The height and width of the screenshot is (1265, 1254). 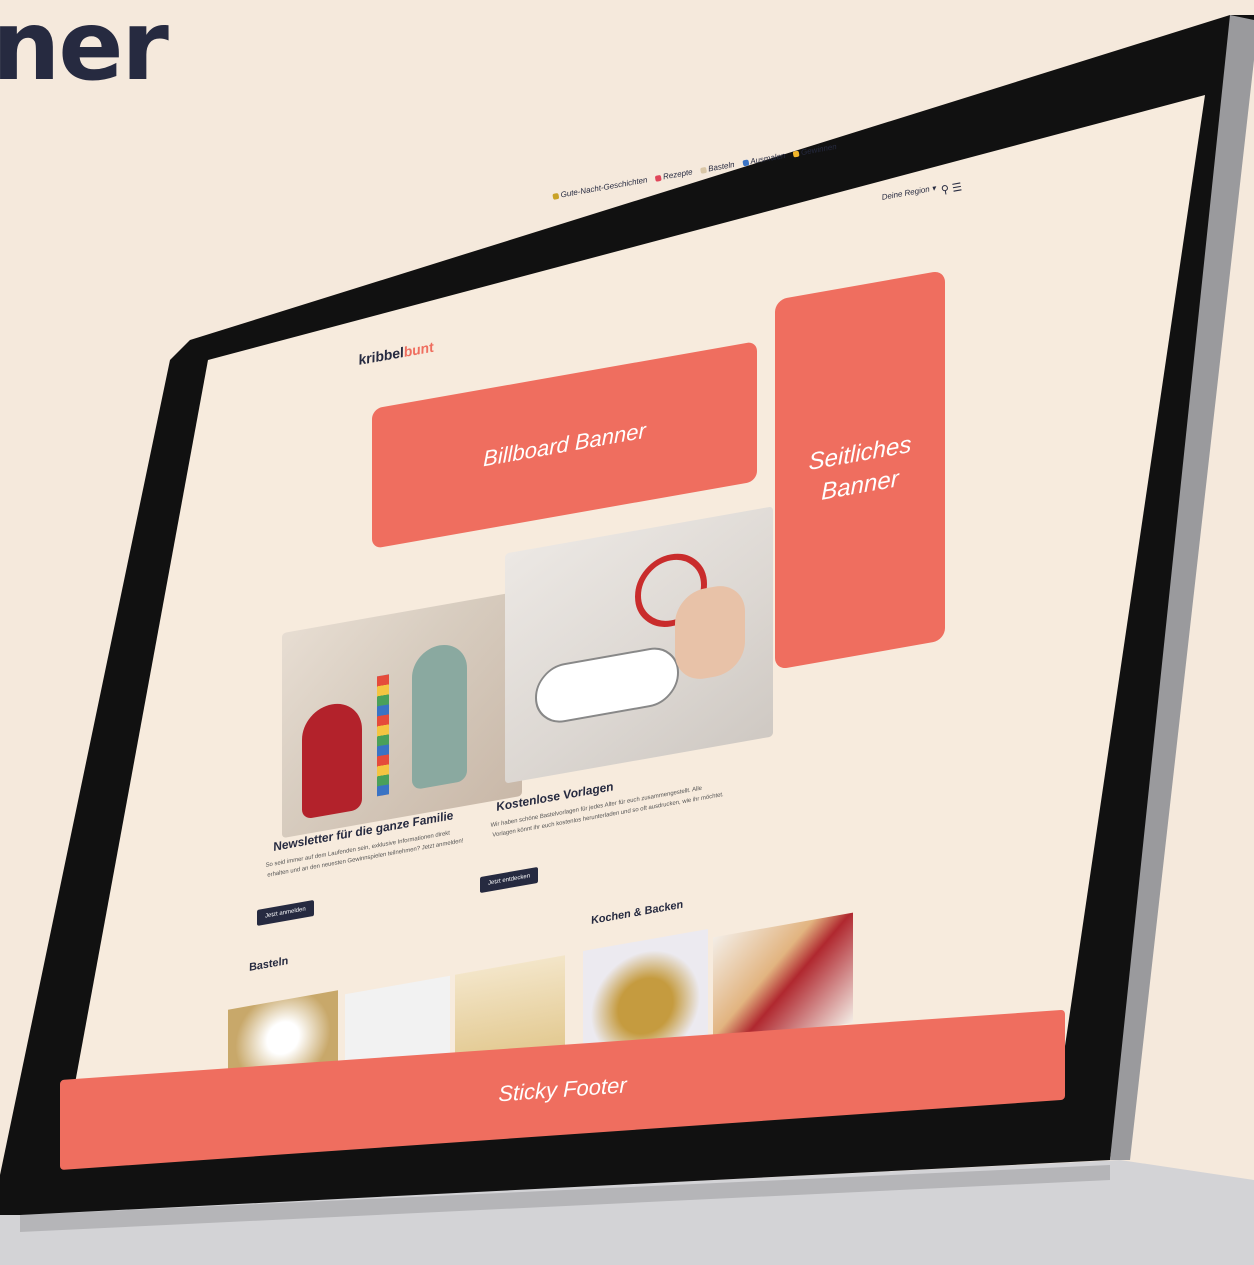 I want to click on region-selector: Deine Region ▾, so click(x=908, y=192).